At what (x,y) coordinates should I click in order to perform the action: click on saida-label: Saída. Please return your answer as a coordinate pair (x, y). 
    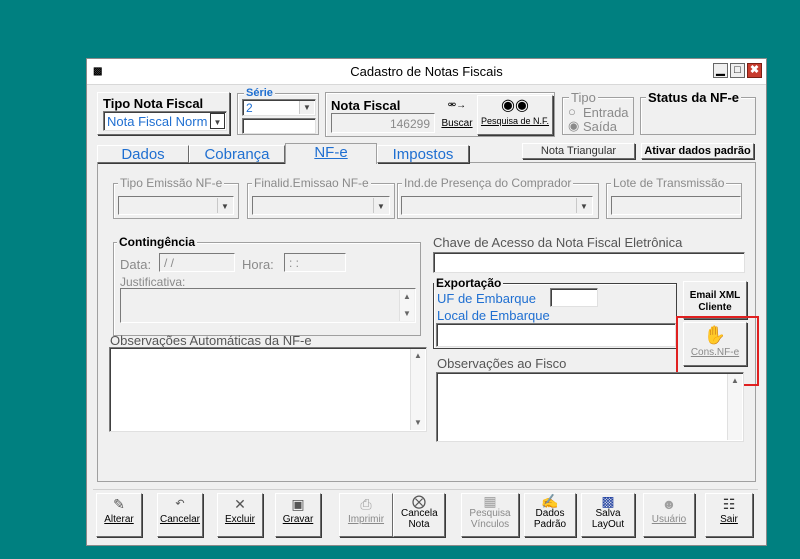
    Looking at the image, I should click on (600, 126).